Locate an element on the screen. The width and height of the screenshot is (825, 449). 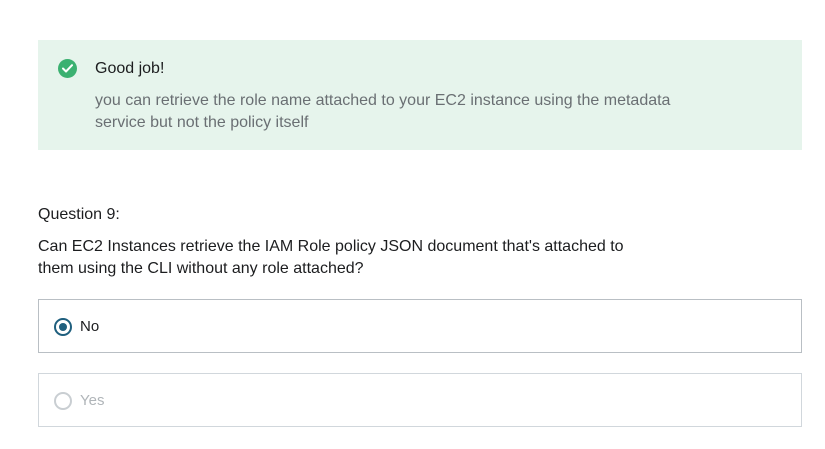
radio-selected-icon is located at coordinates (63, 327).